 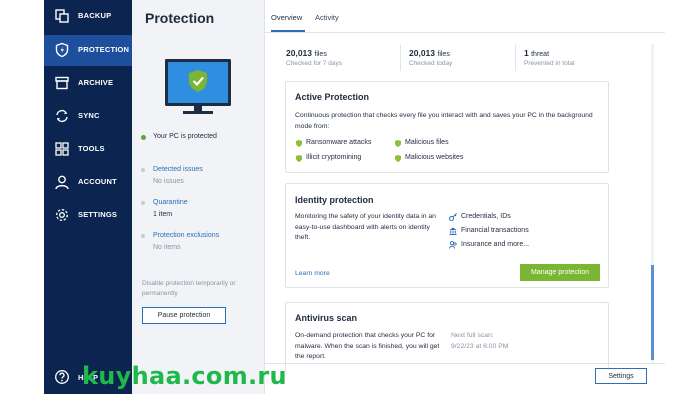 I want to click on stat-label: Checked for 7 days, so click(x=314, y=63).